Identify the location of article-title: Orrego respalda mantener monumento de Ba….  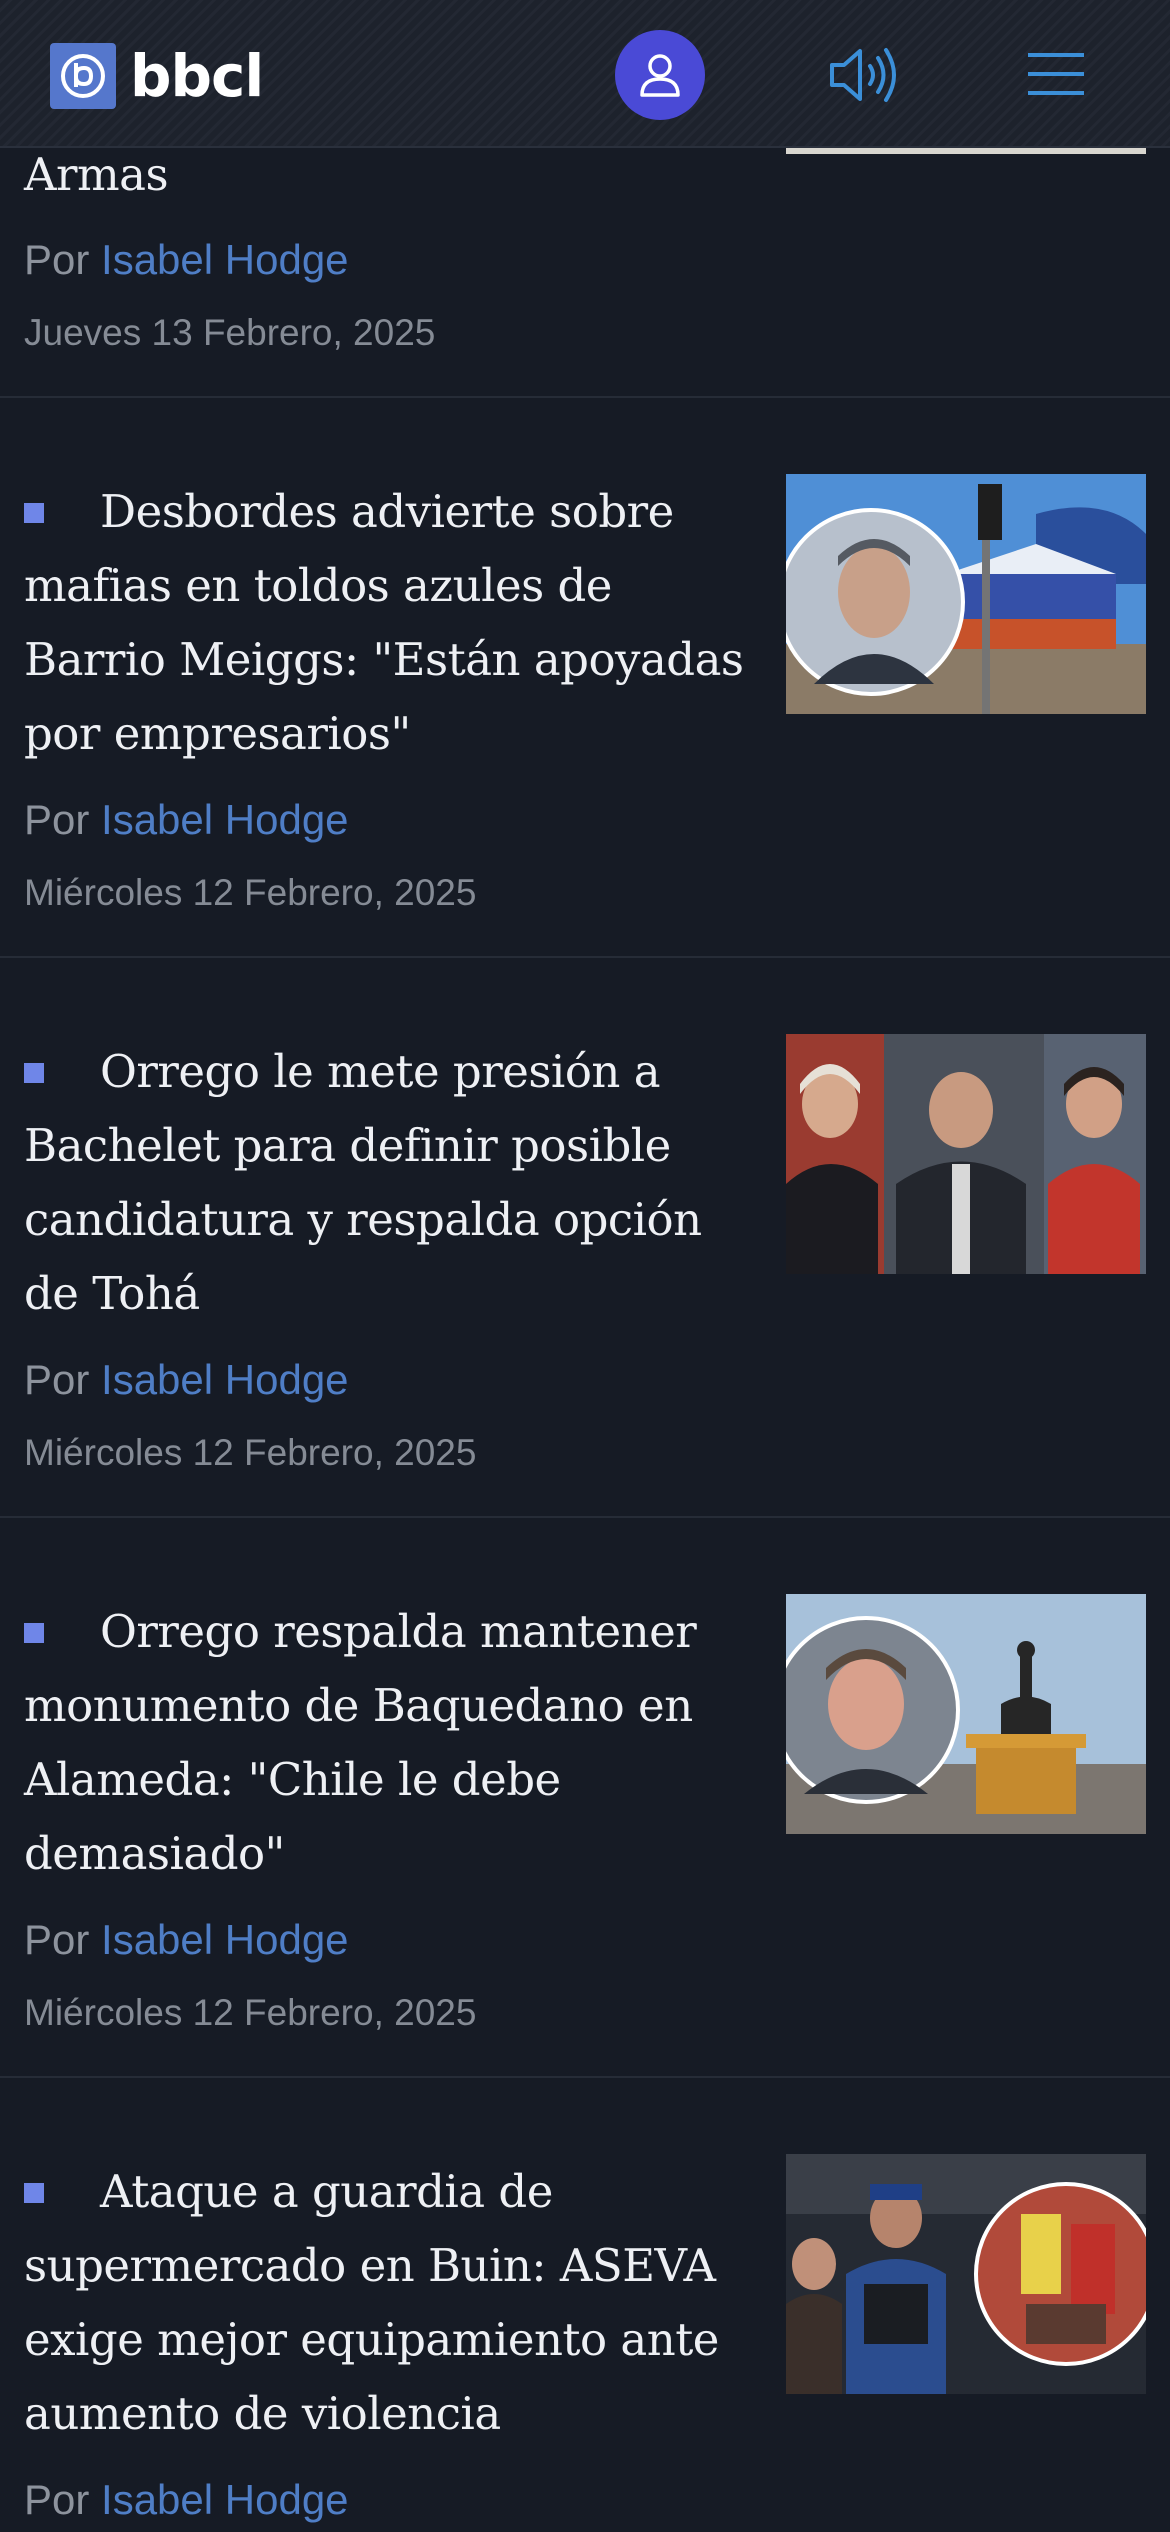
(394, 1743).